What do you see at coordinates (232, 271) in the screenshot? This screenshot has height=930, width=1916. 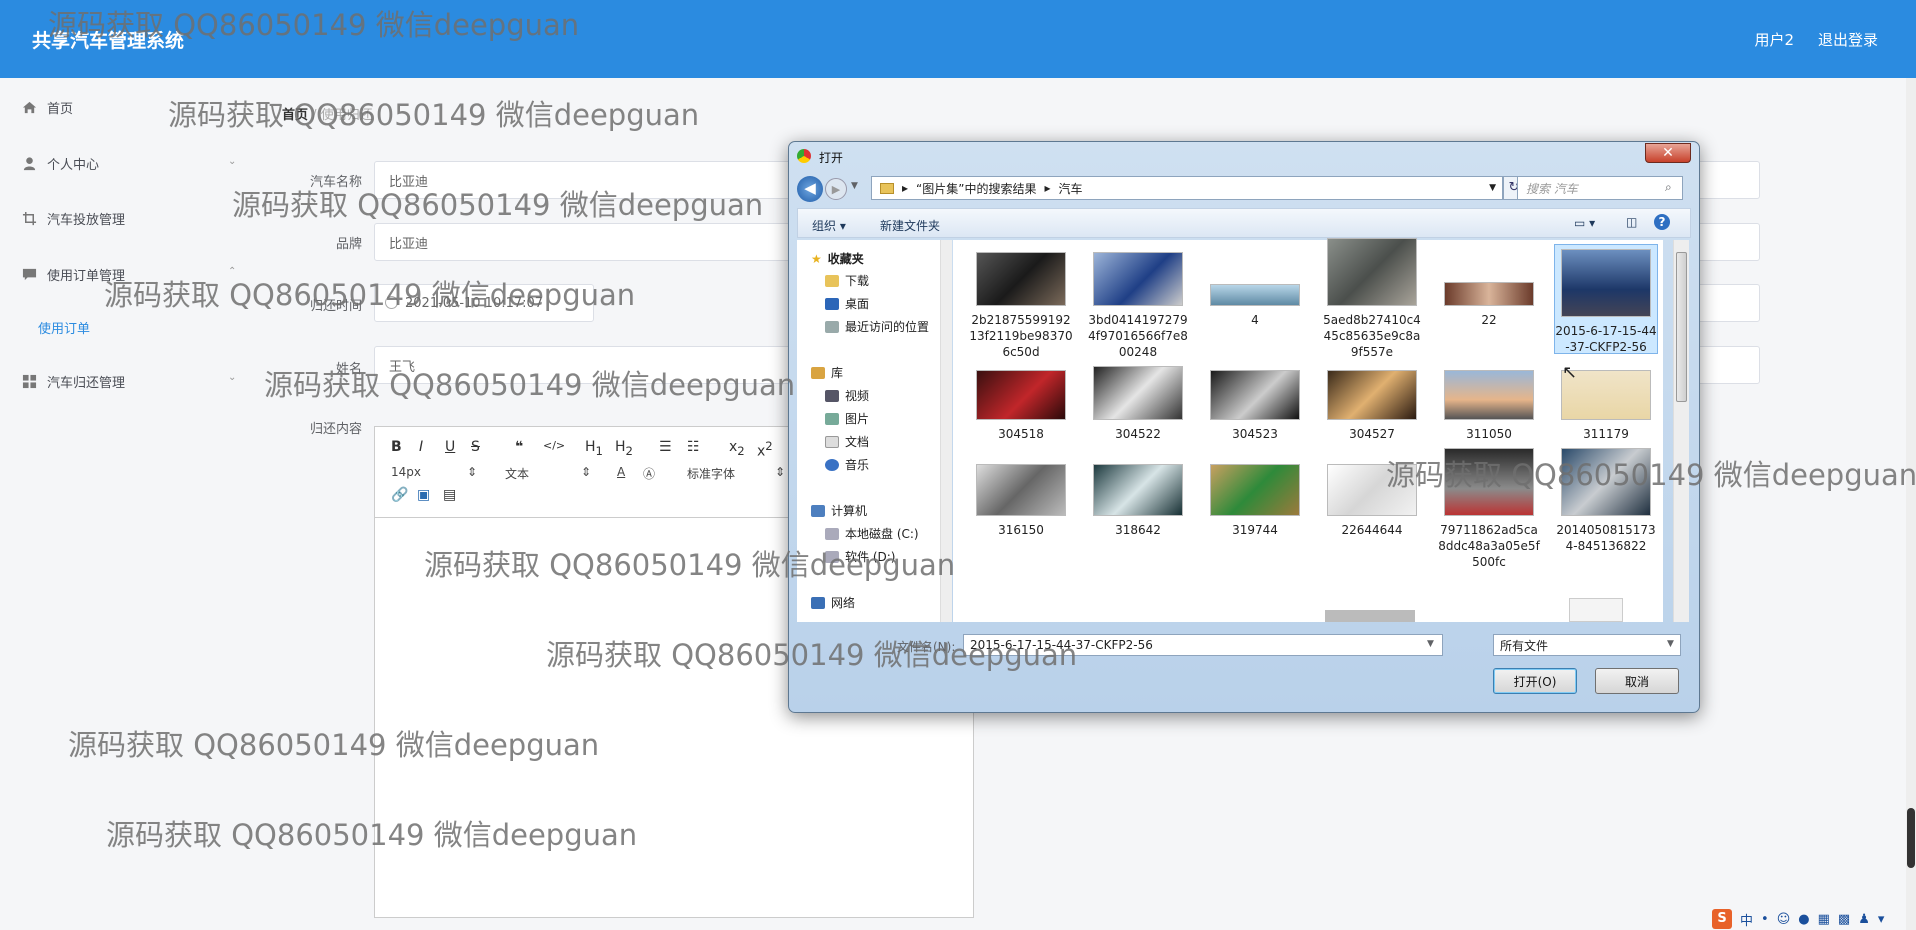 I see `chevron-up-icon: ⌃` at bounding box center [232, 271].